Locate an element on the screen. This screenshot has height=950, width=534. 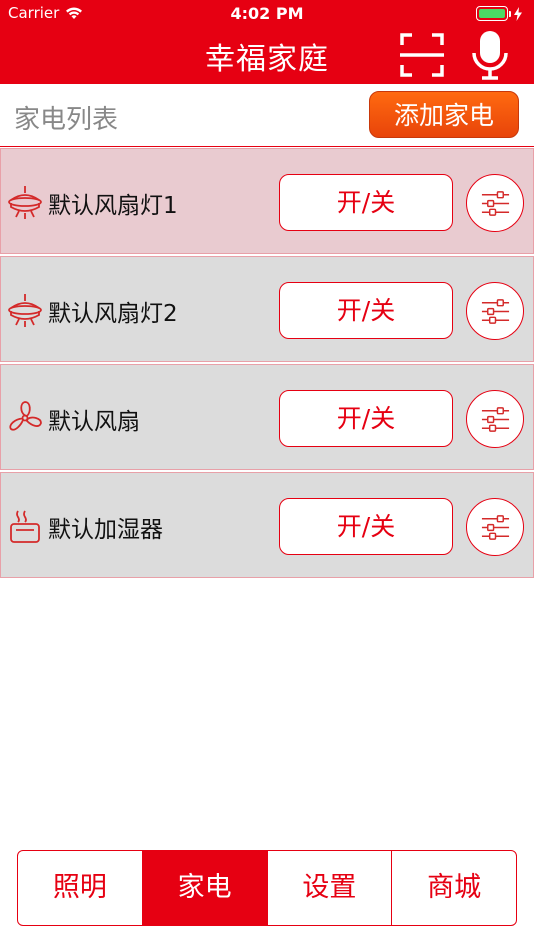
microphone-icon is located at coordinates (490, 55).